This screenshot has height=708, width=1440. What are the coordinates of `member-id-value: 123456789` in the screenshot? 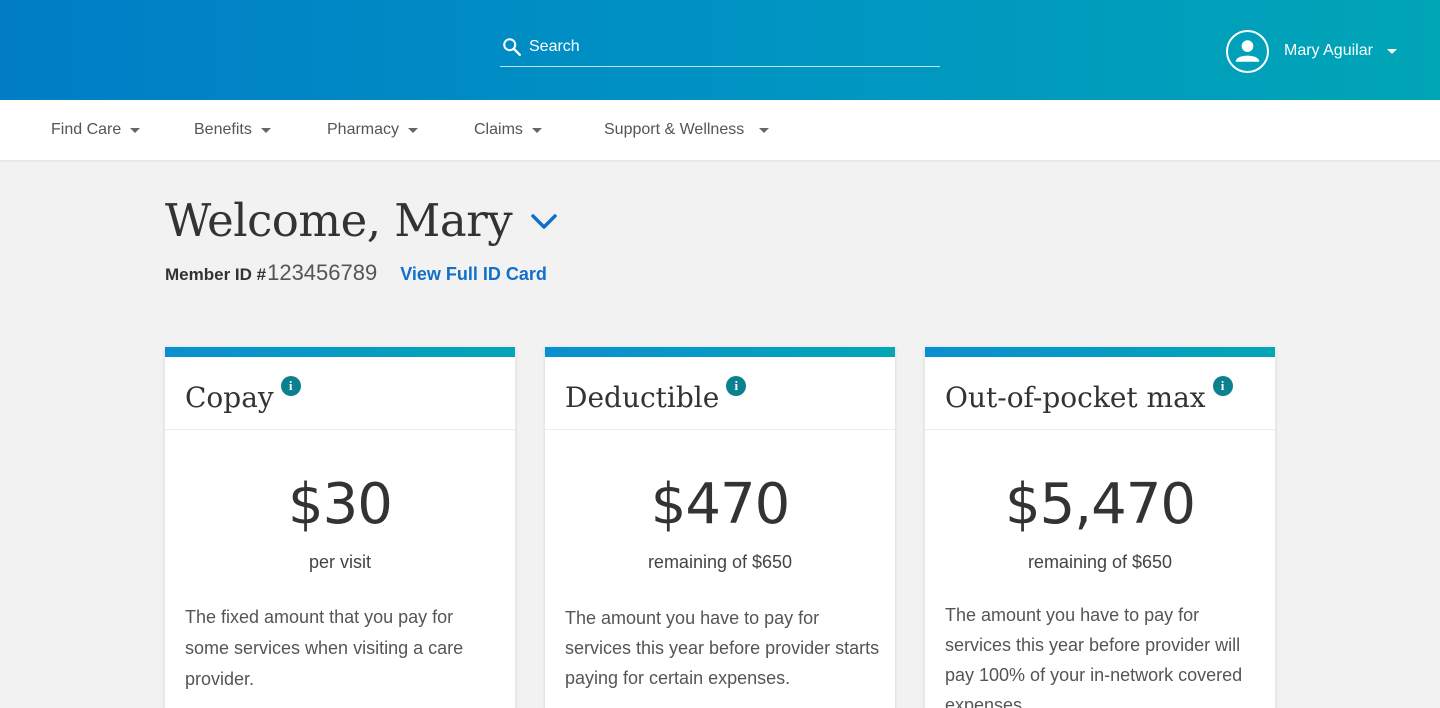 It's located at (322, 272).